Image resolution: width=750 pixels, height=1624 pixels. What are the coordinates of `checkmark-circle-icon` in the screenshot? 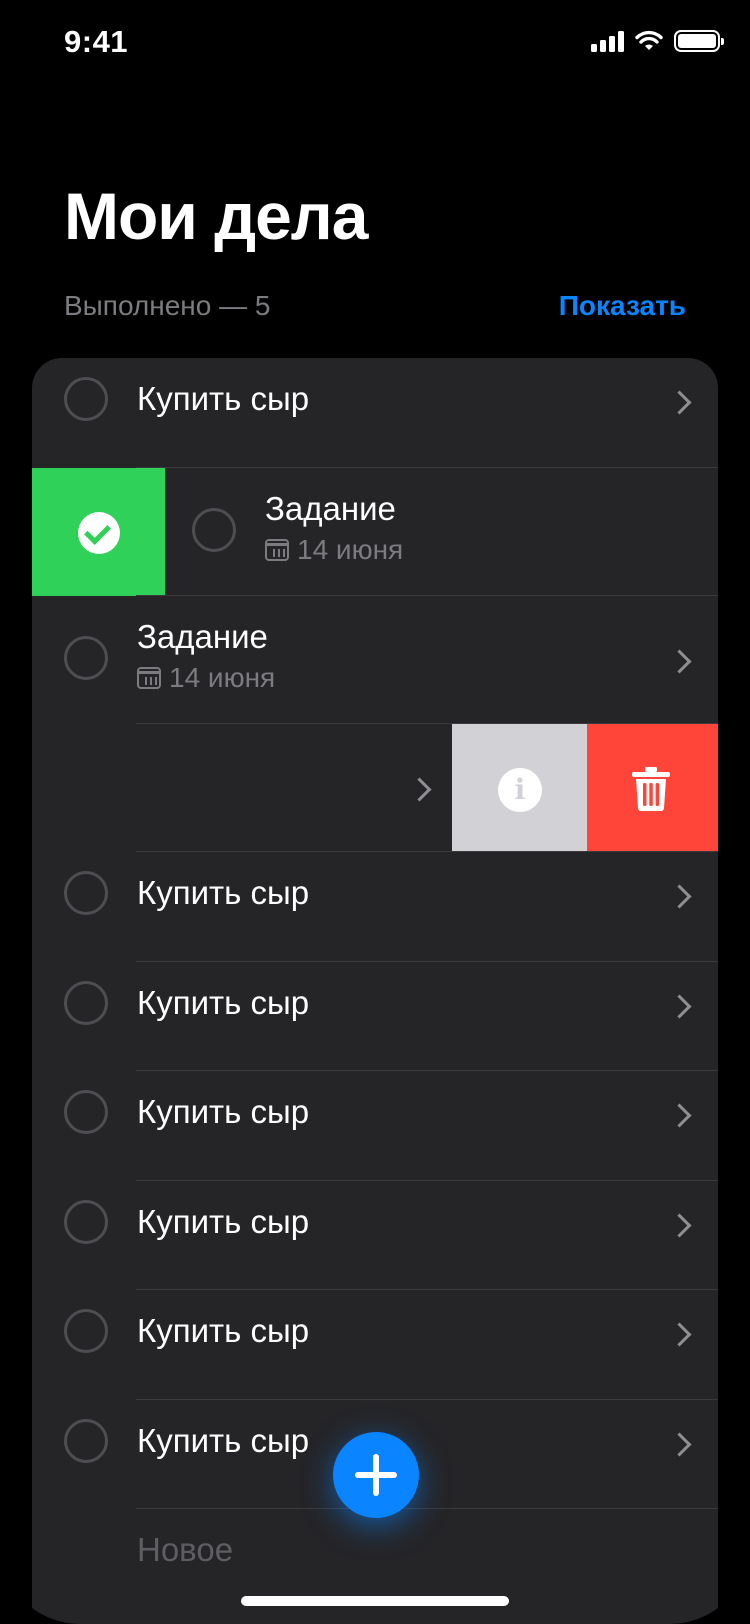 It's located at (99, 533).